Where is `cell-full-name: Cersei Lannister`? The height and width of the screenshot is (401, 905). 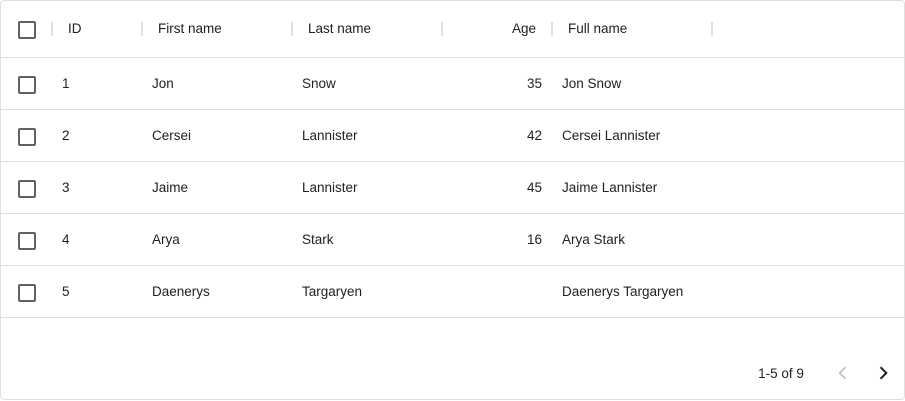
cell-full-name: Cersei Lannister is located at coordinates (611, 135).